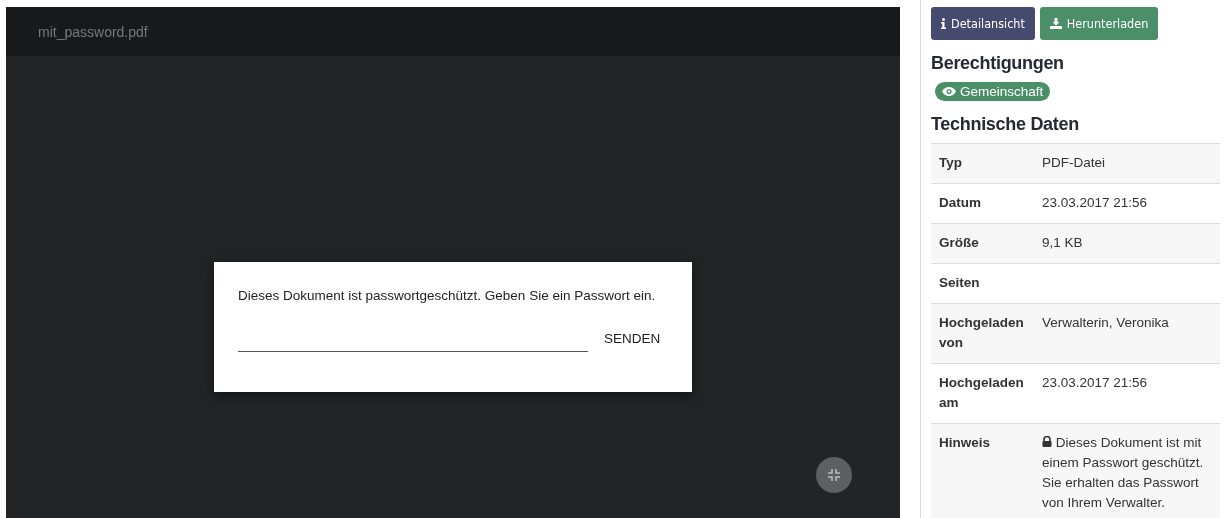 The height and width of the screenshot is (518, 1228). What do you see at coordinates (949, 91) in the screenshot?
I see `eye-icon` at bounding box center [949, 91].